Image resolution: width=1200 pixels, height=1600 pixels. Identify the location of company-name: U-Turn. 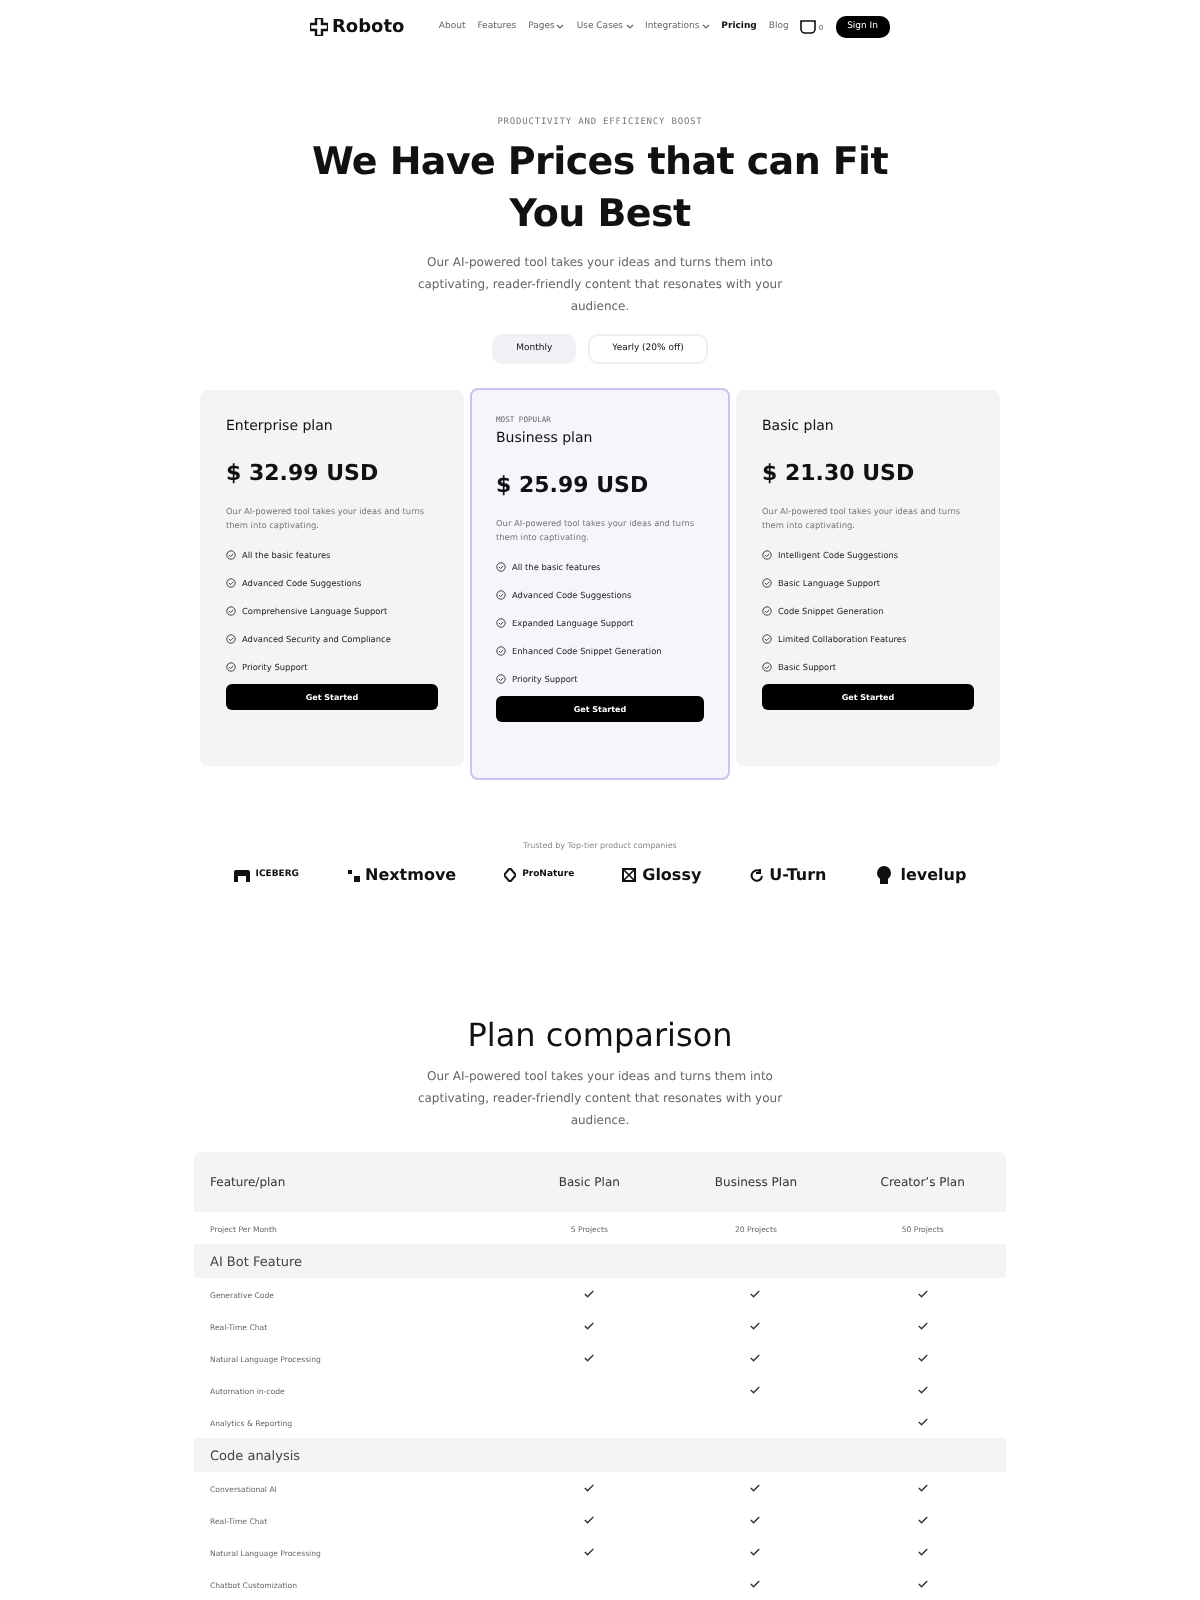
(798, 875).